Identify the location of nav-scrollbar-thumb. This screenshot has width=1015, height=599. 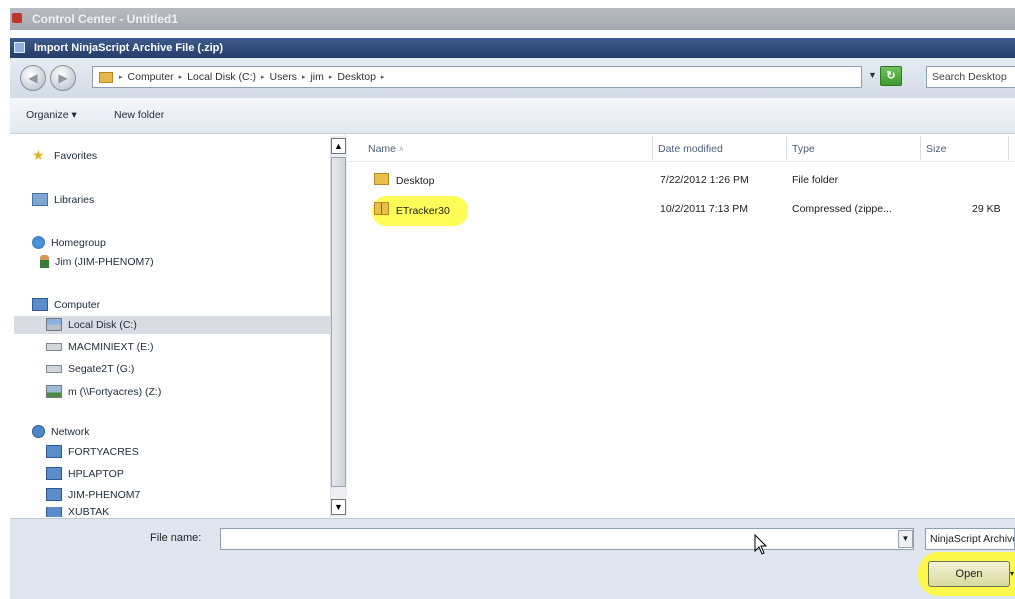
(338, 322).